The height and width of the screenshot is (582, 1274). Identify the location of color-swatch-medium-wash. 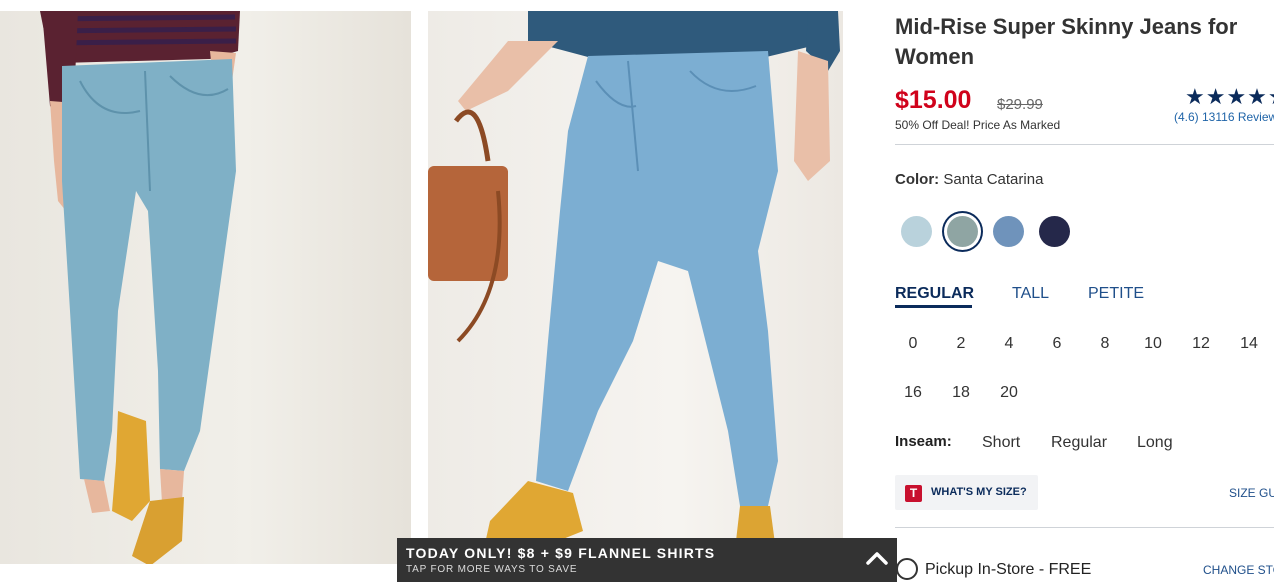
(1008, 231).